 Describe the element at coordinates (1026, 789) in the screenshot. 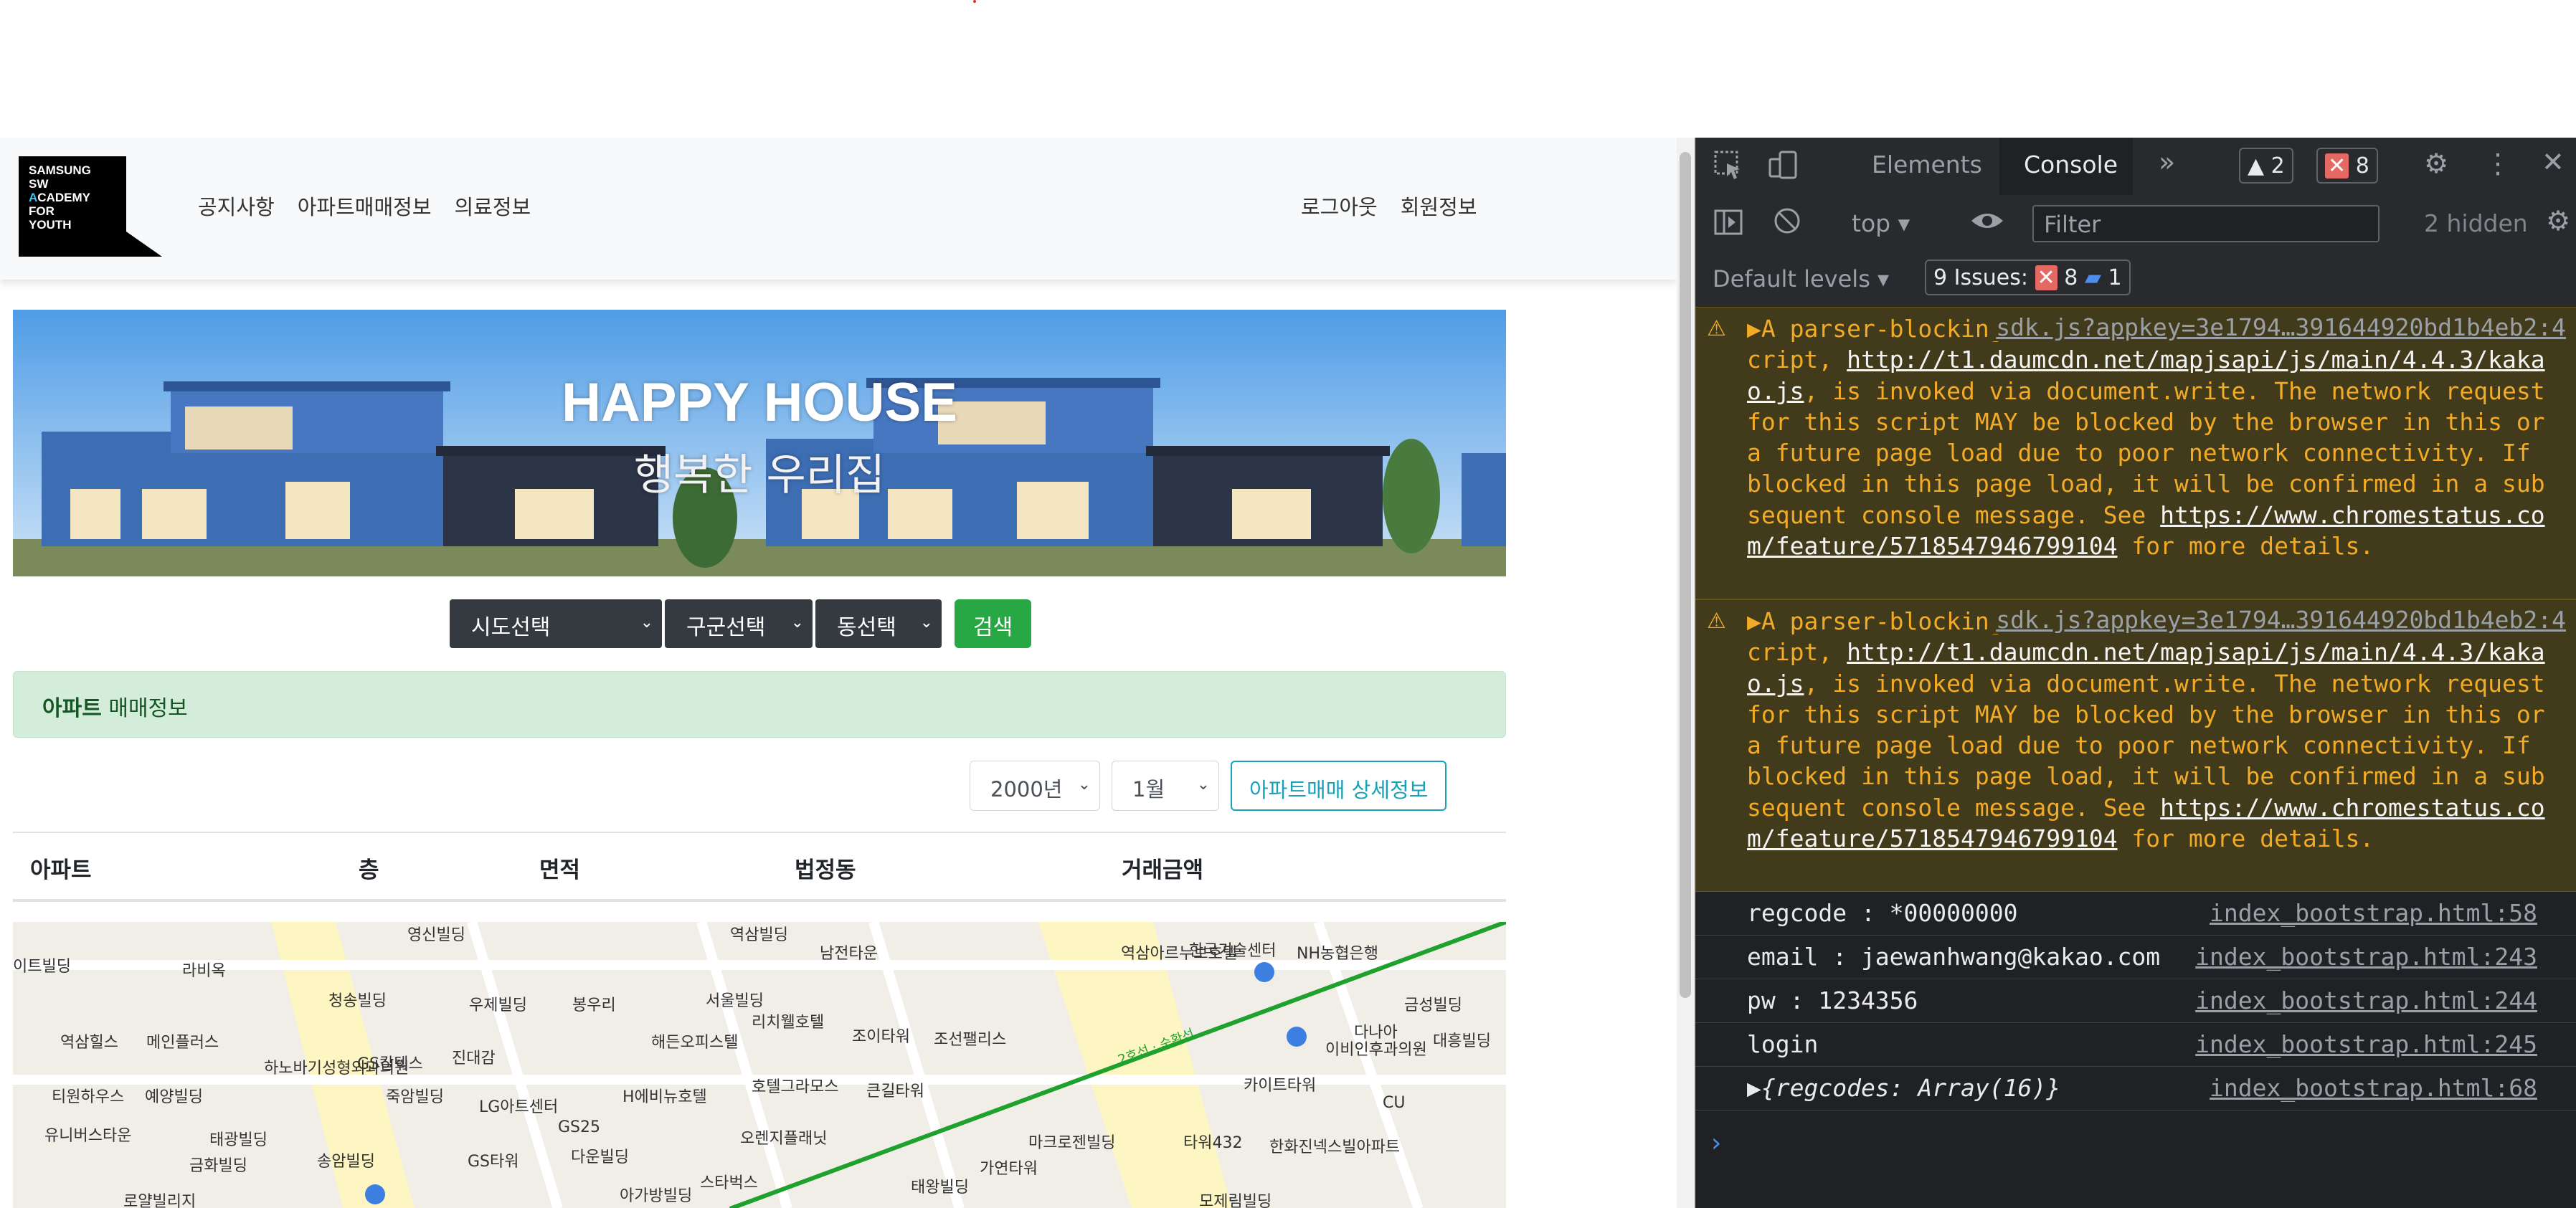

I see `year-select-value: 2000년` at that location.